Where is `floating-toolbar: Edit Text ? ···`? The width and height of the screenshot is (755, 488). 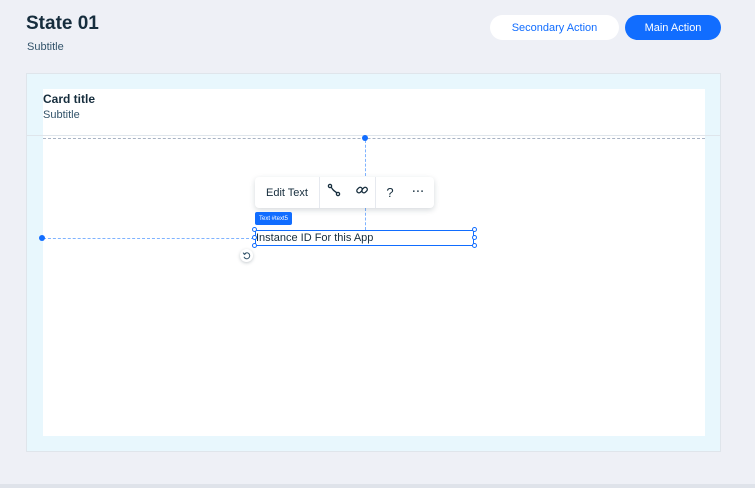
floating-toolbar: Edit Text ? ··· is located at coordinates (344, 192).